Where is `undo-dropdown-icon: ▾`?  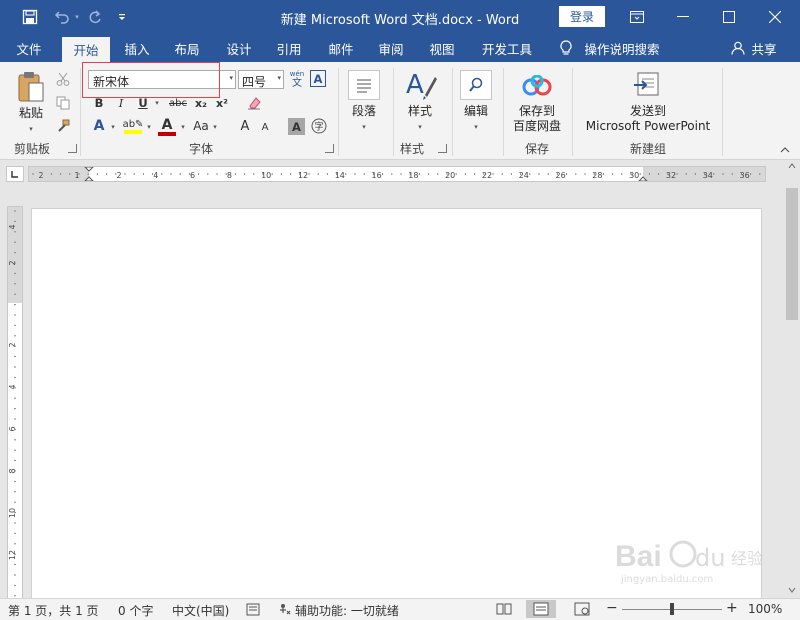 undo-dropdown-icon: ▾ is located at coordinates (77, 17).